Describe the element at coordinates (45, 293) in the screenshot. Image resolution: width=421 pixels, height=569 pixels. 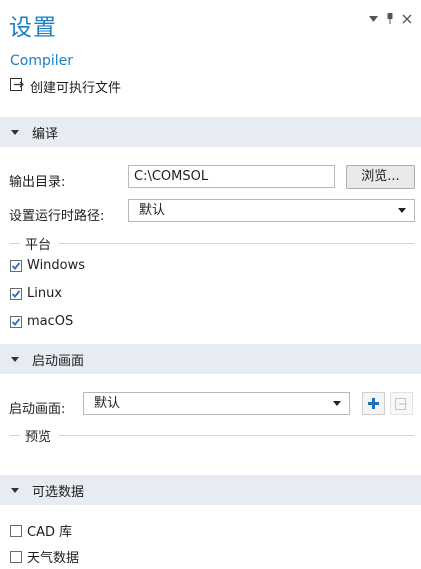
I see `checkbox-linux-label: Linux` at that location.